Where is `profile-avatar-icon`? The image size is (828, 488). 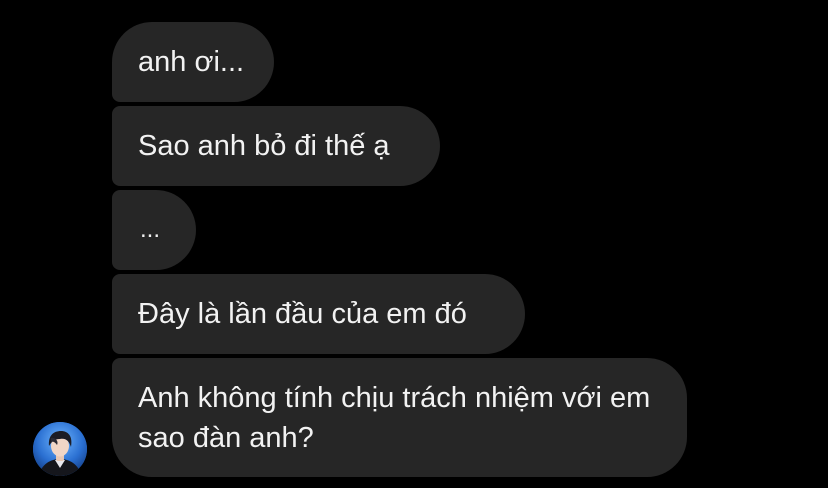
profile-avatar-icon is located at coordinates (60, 449).